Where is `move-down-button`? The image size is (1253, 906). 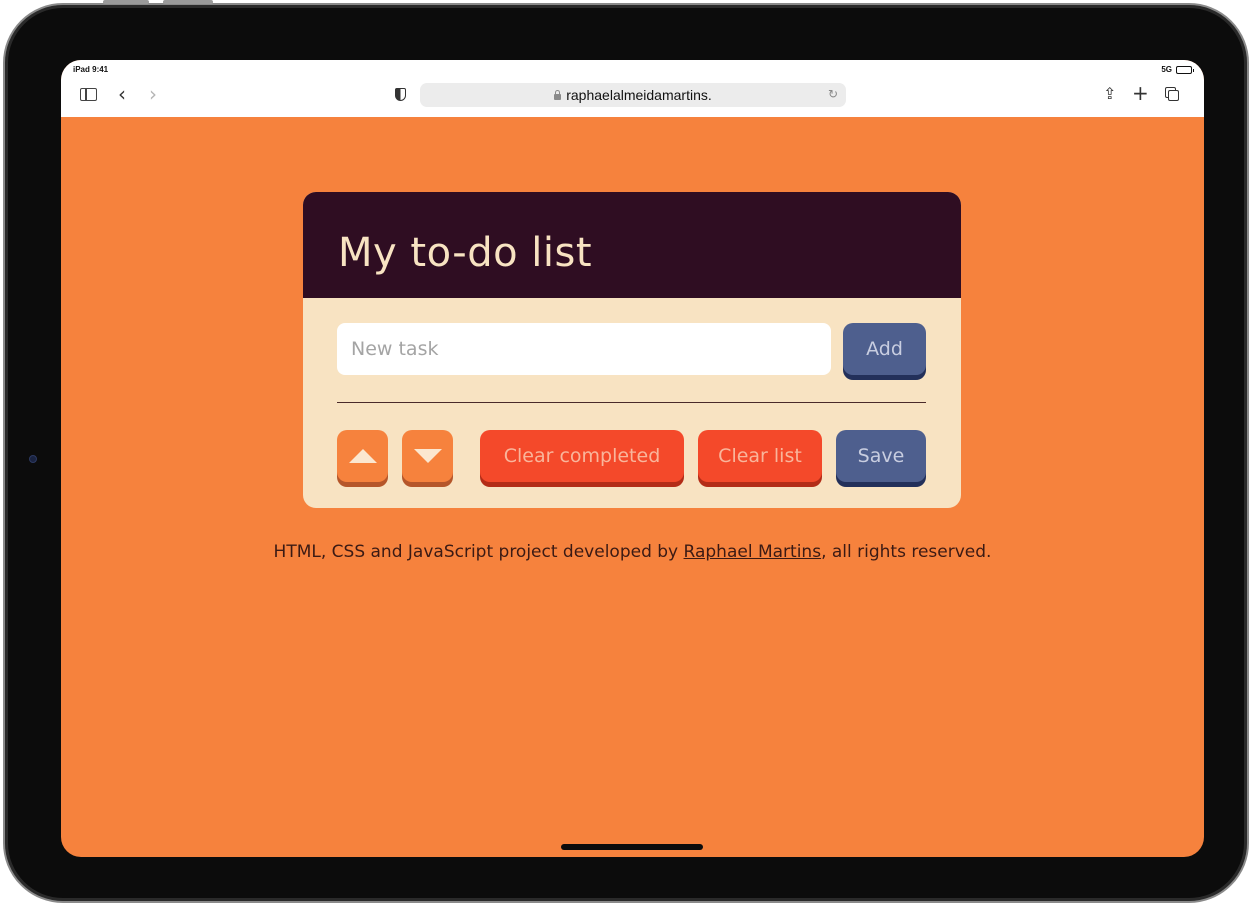
move-down-button is located at coordinates (427, 456).